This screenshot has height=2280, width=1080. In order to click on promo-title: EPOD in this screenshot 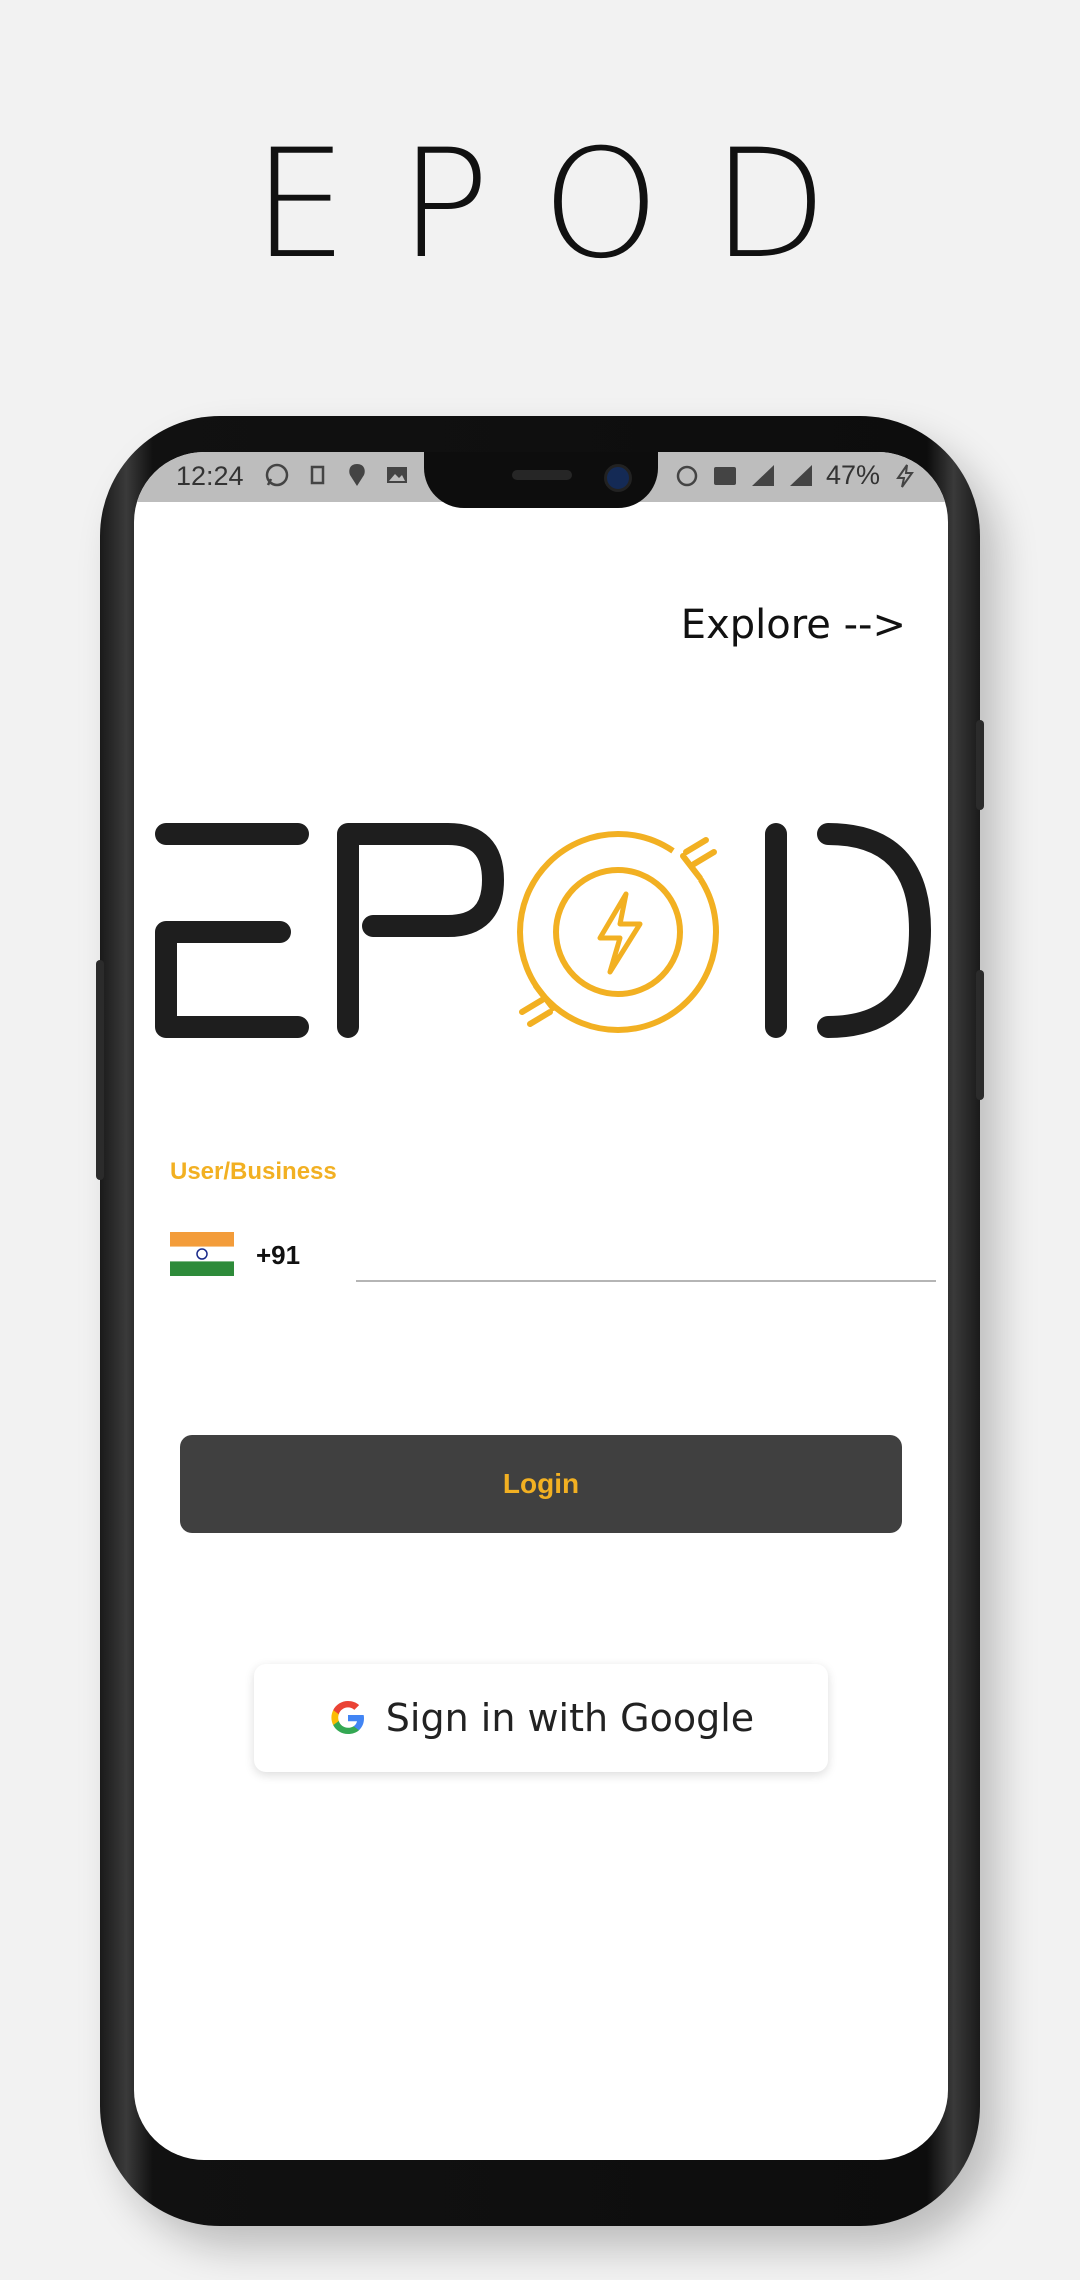, I will do `click(566, 205)`.